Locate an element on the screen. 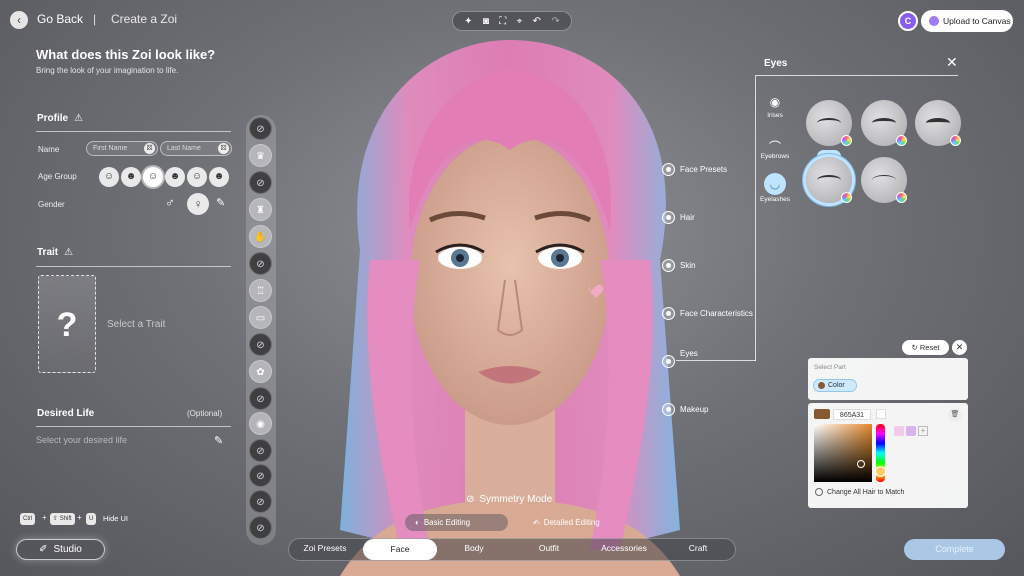 This screenshot has width=1024, height=576. face-presets-label: Face Presets is located at coordinates (703, 169).